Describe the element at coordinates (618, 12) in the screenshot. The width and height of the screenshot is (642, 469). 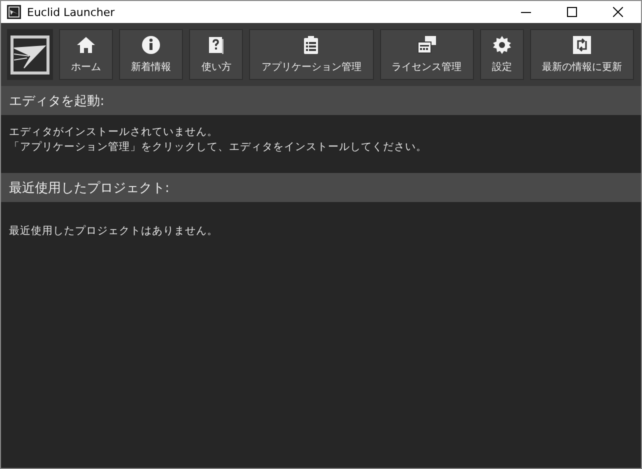
I see `close-icon` at that location.